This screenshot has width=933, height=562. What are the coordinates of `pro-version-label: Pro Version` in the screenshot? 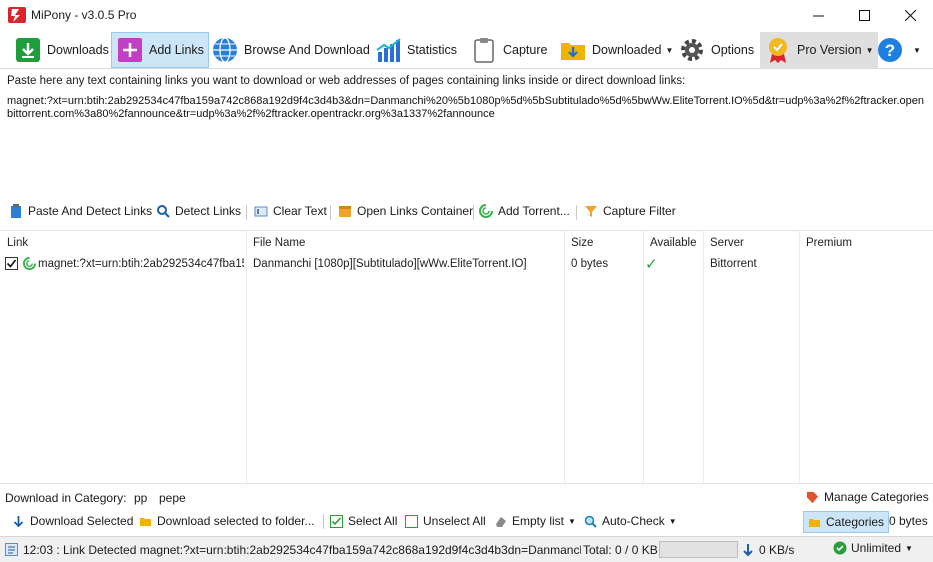 It's located at (829, 50).